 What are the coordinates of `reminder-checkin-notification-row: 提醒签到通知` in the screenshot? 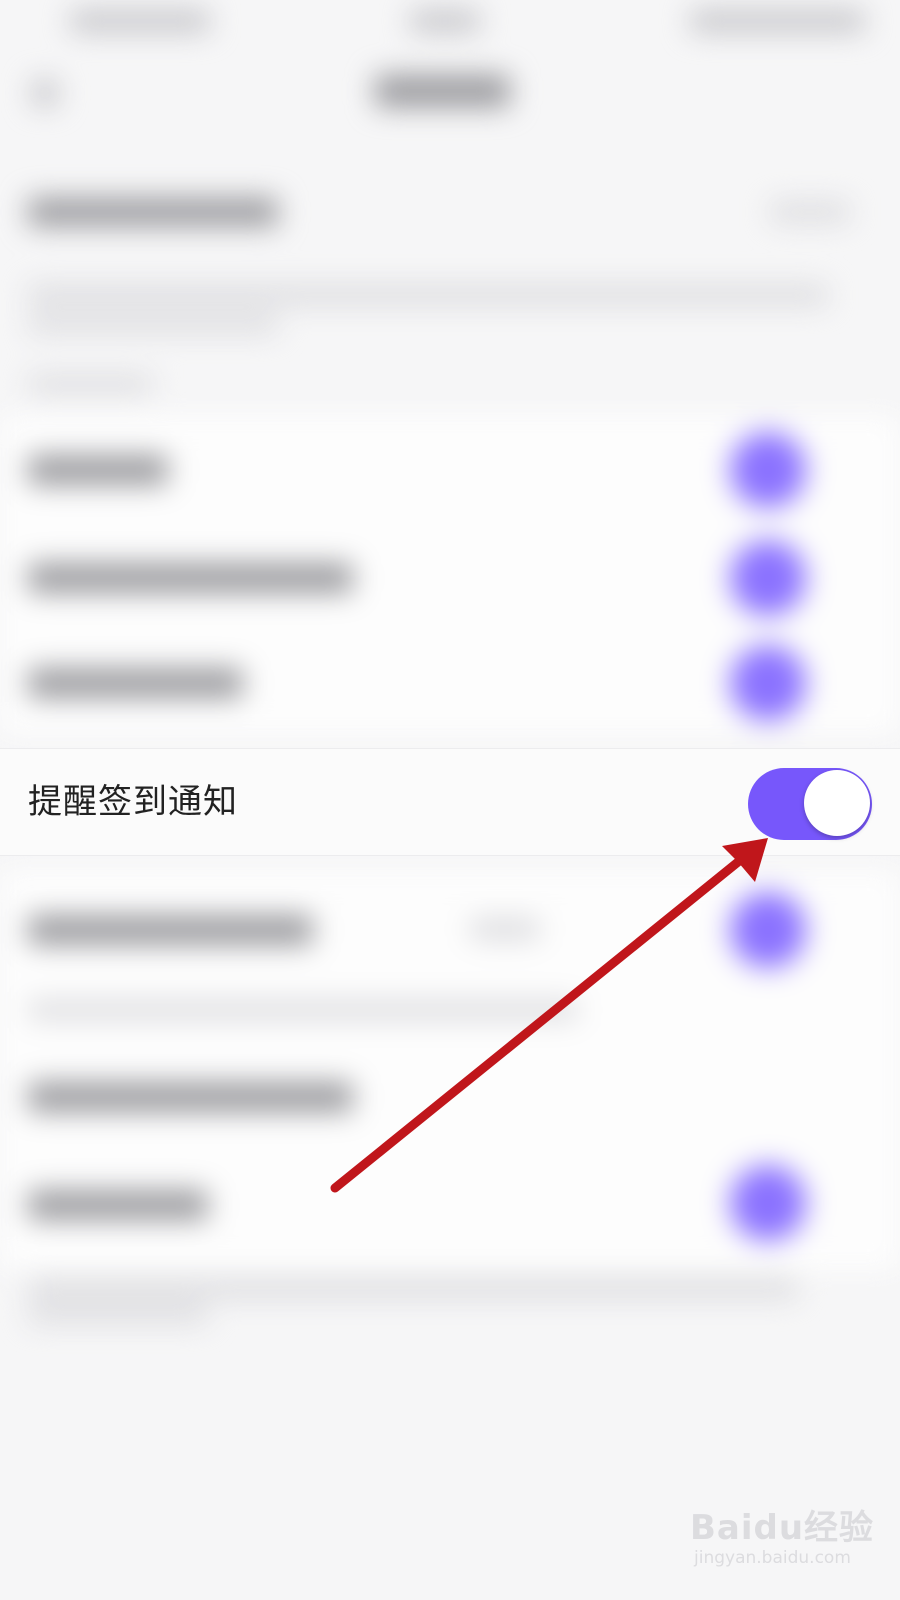 It's located at (450, 802).